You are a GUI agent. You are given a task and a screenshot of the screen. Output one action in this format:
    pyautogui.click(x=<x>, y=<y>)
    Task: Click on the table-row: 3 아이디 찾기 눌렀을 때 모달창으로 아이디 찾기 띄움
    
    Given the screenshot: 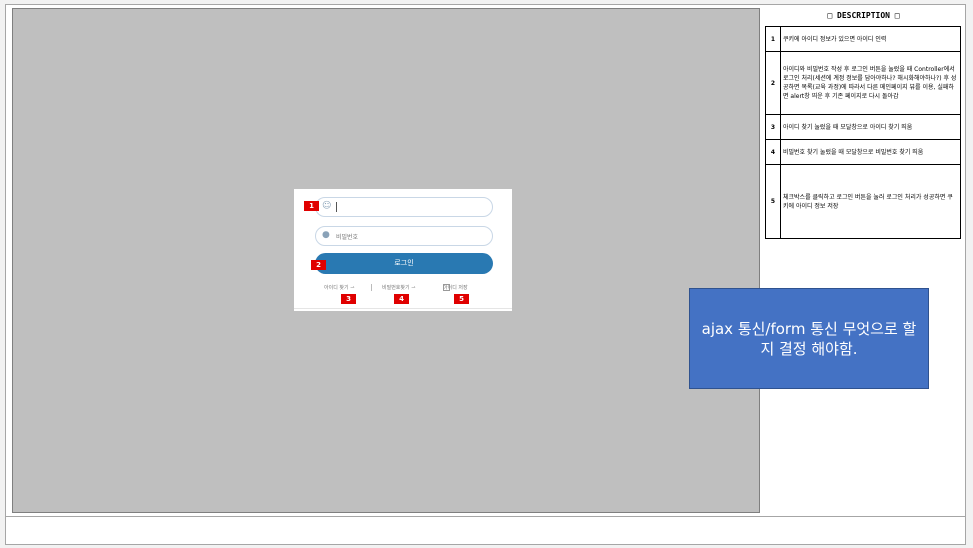 What is the action you would take?
    pyautogui.click(x=863, y=127)
    